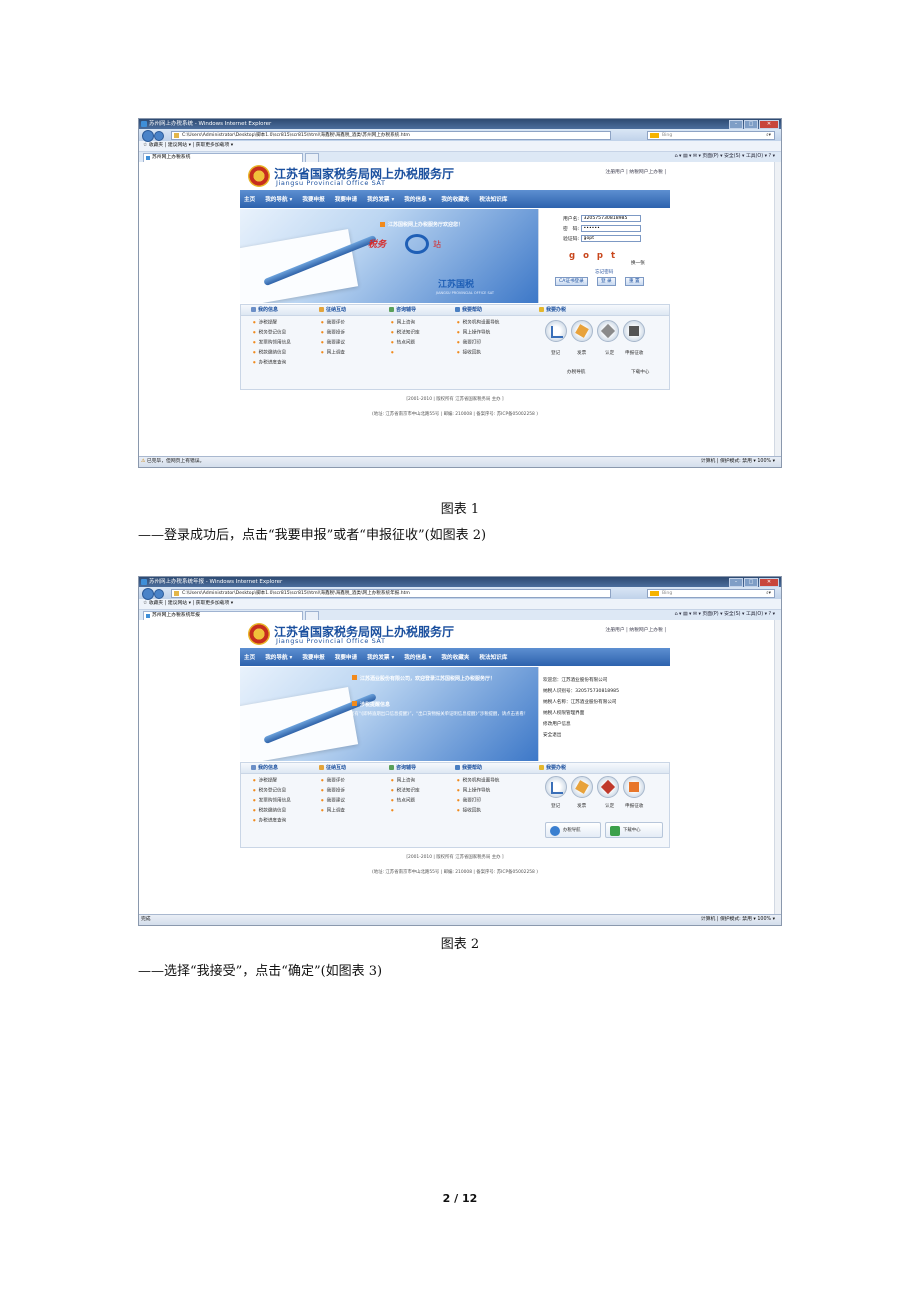 The image size is (920, 1302). Describe the element at coordinates (272, 791) in the screenshot. I see `list-item: 税务登记信息` at that location.